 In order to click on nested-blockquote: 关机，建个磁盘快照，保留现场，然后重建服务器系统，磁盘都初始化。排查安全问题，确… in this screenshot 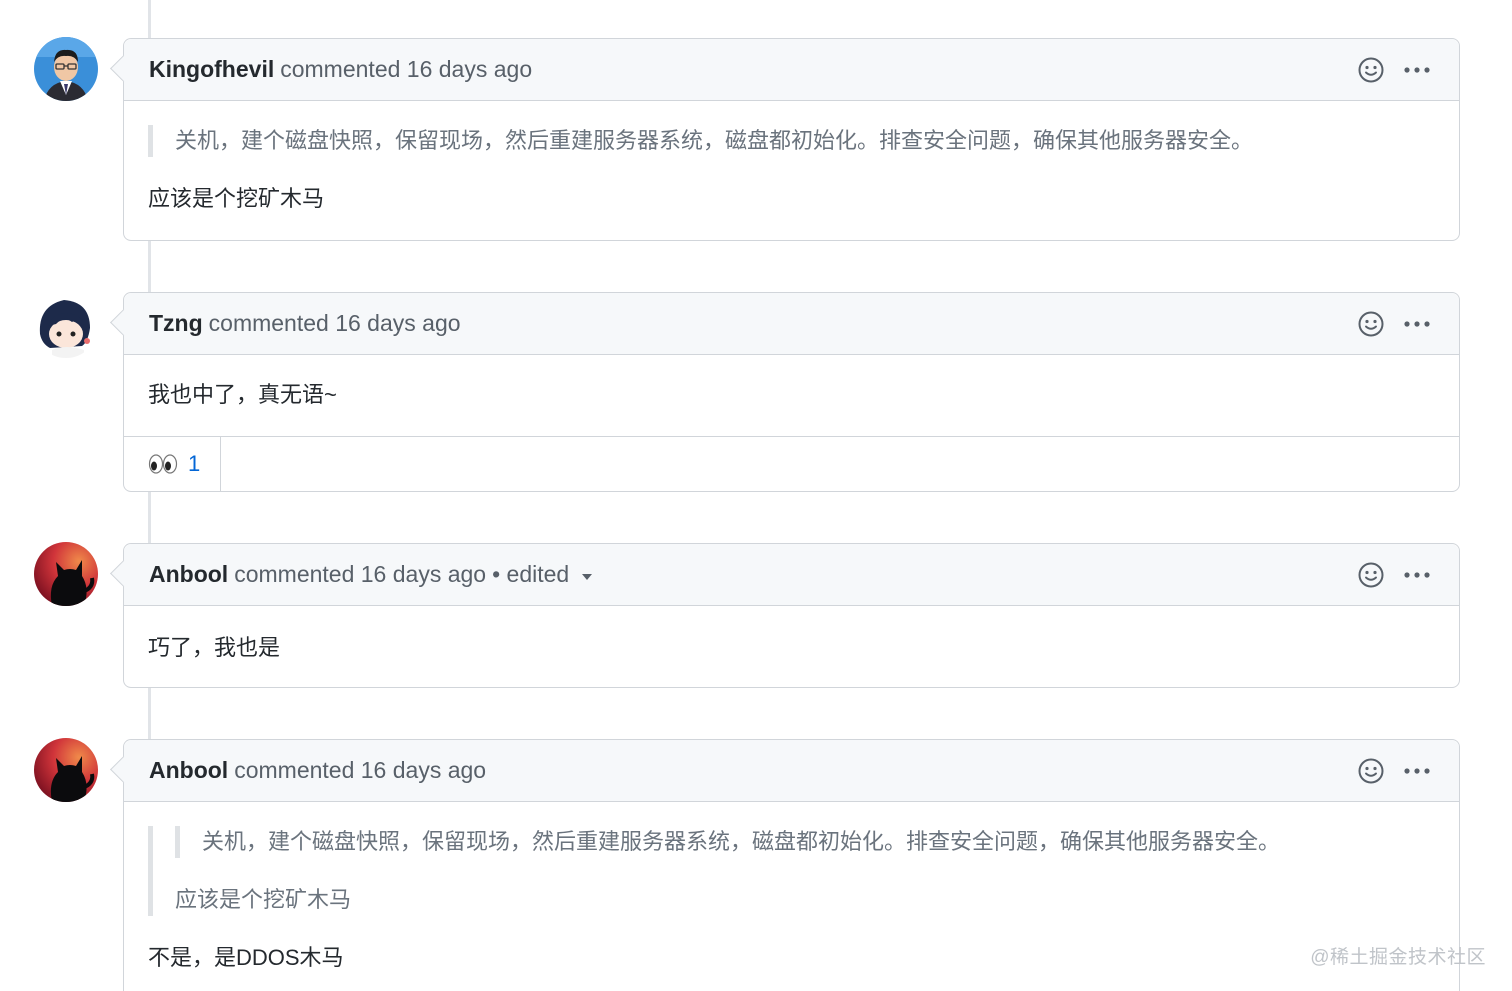, I will do `click(805, 842)`.